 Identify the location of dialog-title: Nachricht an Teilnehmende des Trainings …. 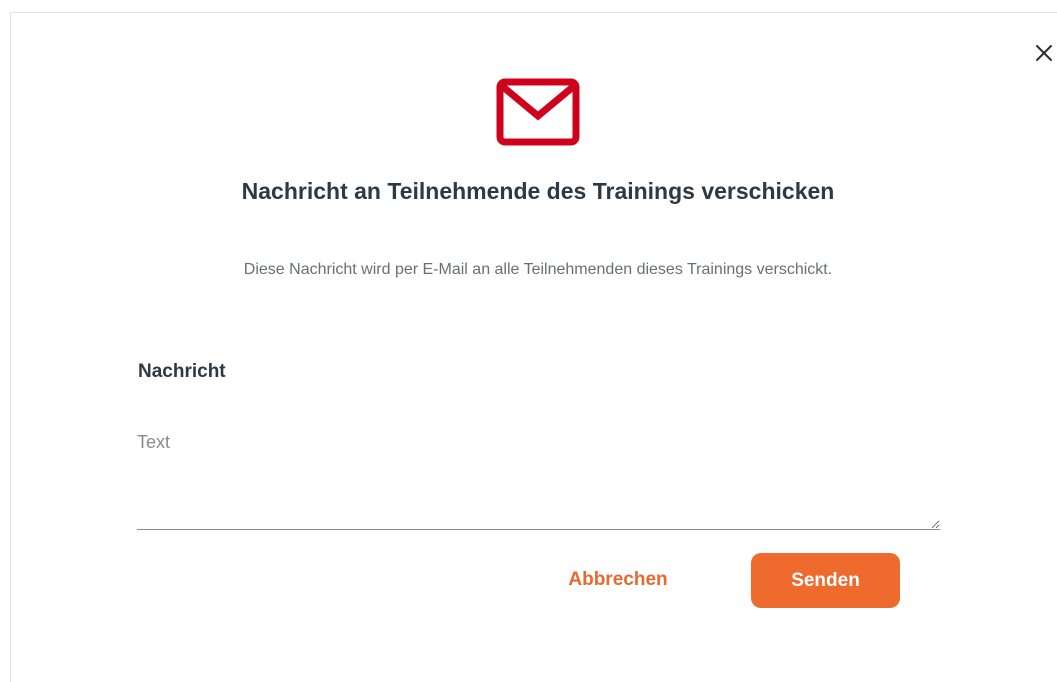
(538, 191).